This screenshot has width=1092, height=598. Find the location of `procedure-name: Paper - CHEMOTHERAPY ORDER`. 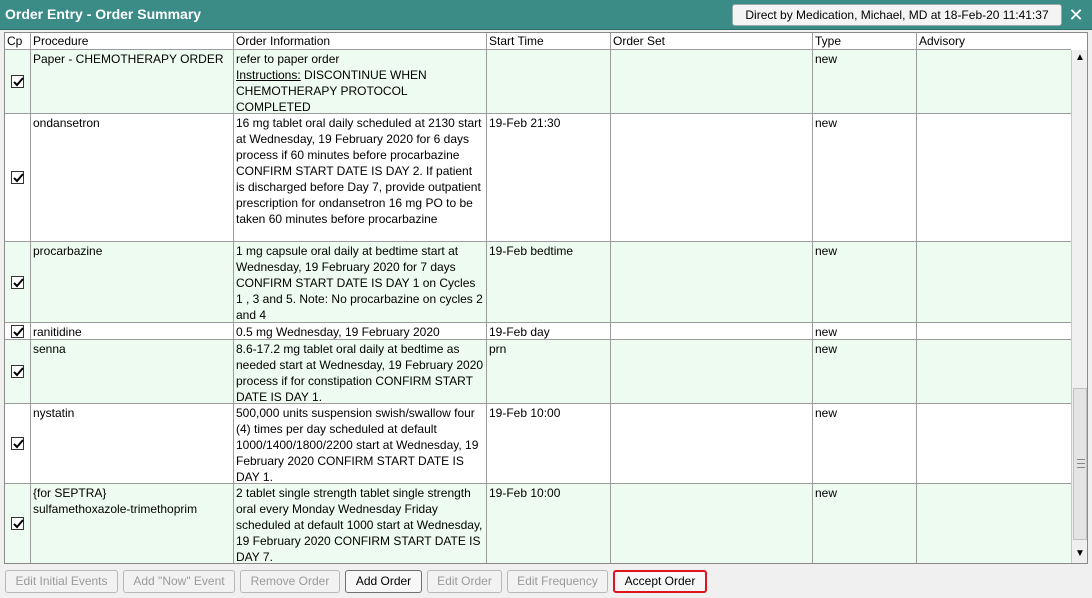

procedure-name: Paper - CHEMOTHERAPY ORDER is located at coordinates (128, 59).